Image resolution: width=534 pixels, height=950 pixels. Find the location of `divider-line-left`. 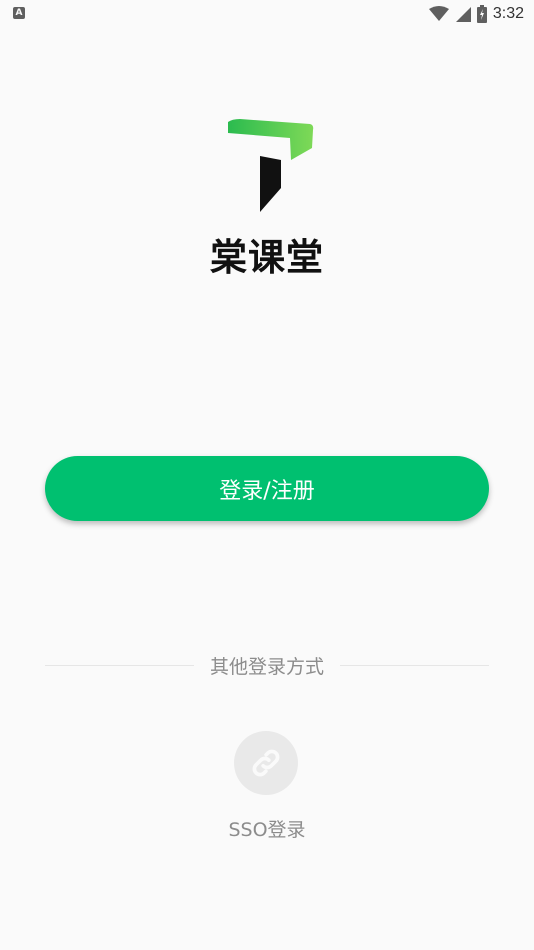

divider-line-left is located at coordinates (119, 665).